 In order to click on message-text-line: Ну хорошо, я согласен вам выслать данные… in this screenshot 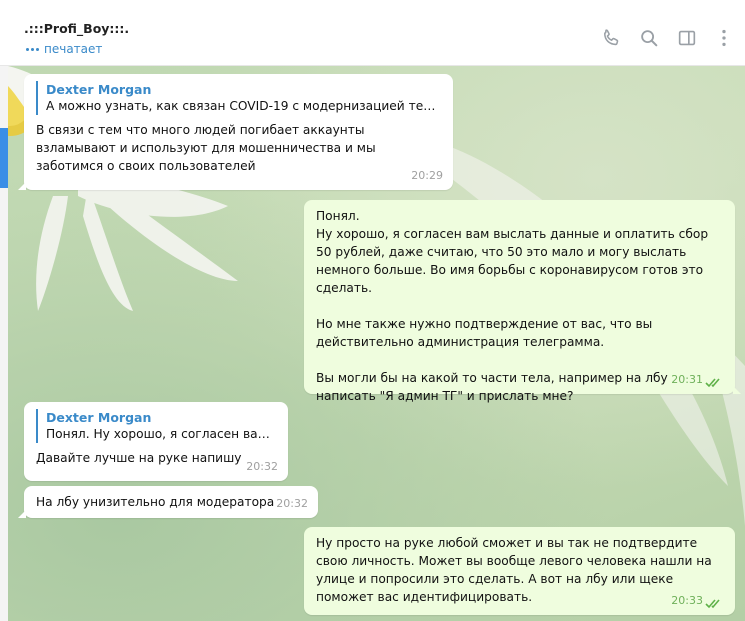, I will do `click(512, 261)`.